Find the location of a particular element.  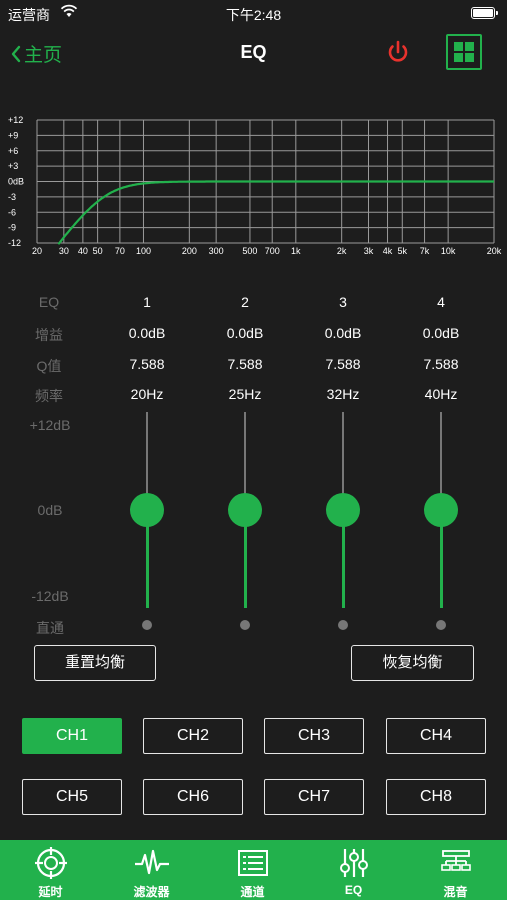

page-title: EQ is located at coordinates (253, 52).